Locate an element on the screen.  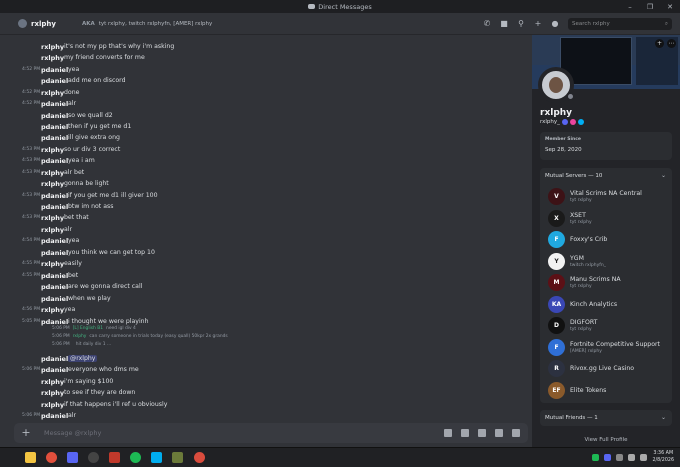
user-avatar is located at coordinates (22, 23).